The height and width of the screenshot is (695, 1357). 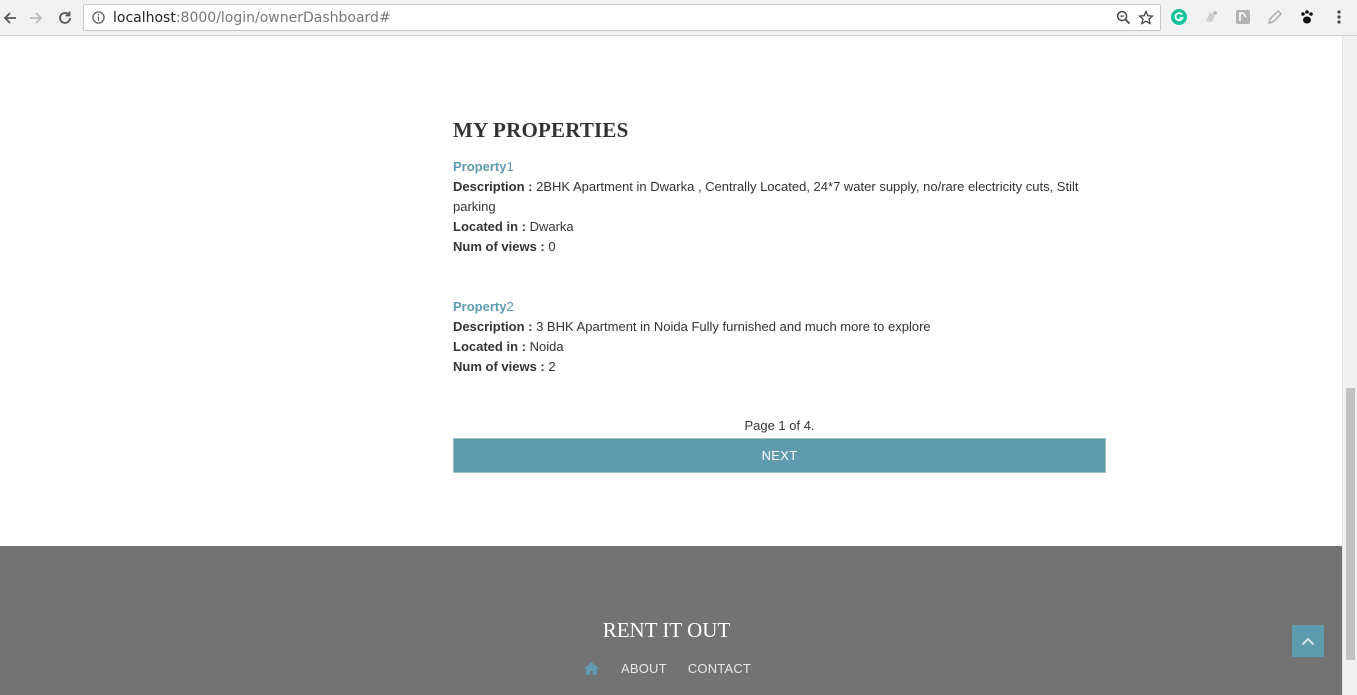 I want to click on menu-icon, so click(x=1339, y=17).